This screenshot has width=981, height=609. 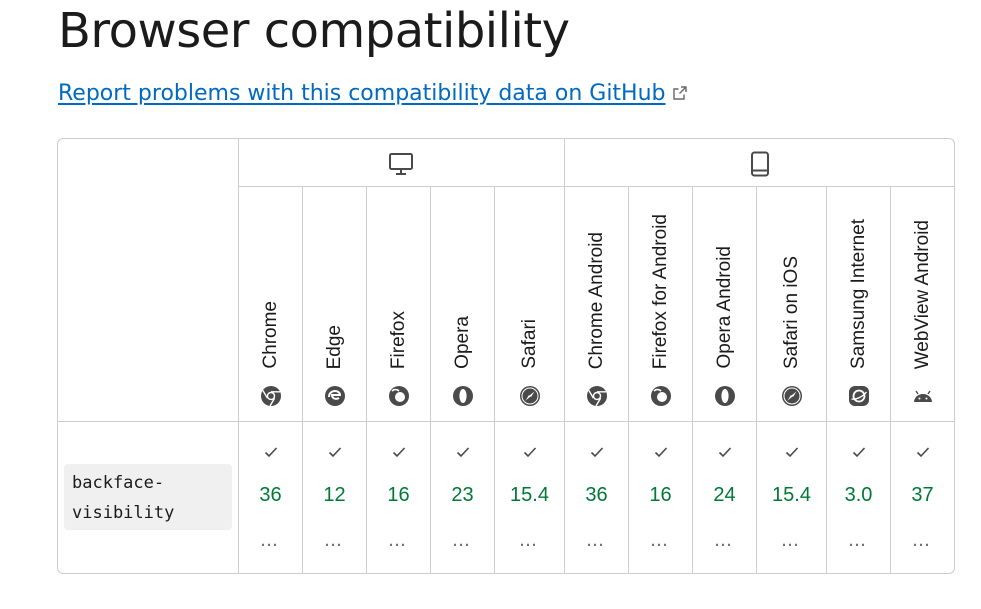 What do you see at coordinates (760, 164) in the screenshot?
I see `mobile-icon` at bounding box center [760, 164].